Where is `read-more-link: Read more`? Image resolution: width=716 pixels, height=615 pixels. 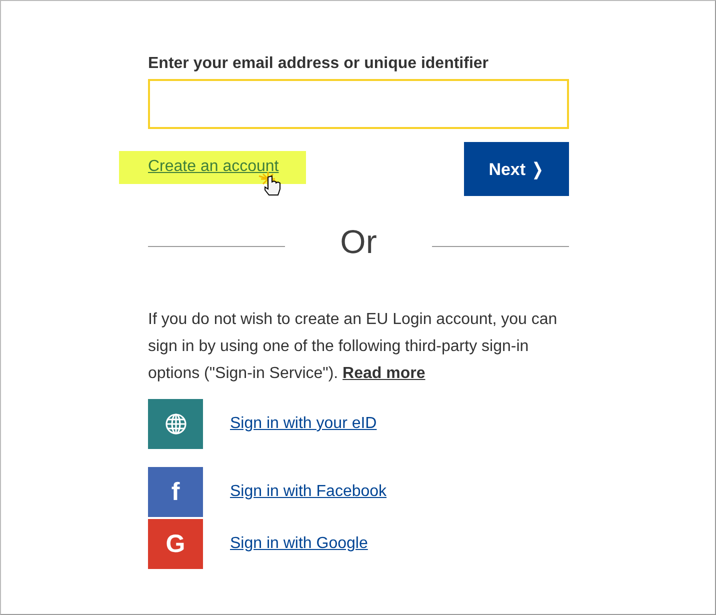 read-more-link: Read more is located at coordinates (384, 373).